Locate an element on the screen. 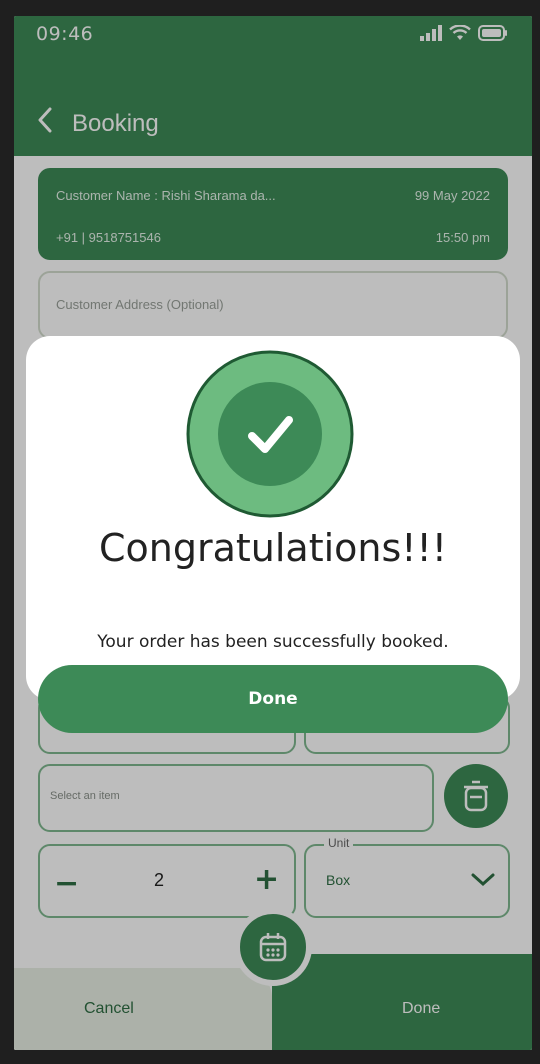 The height and width of the screenshot is (1064, 540). dialog-title: Congratulations!!! is located at coordinates (272, 548).